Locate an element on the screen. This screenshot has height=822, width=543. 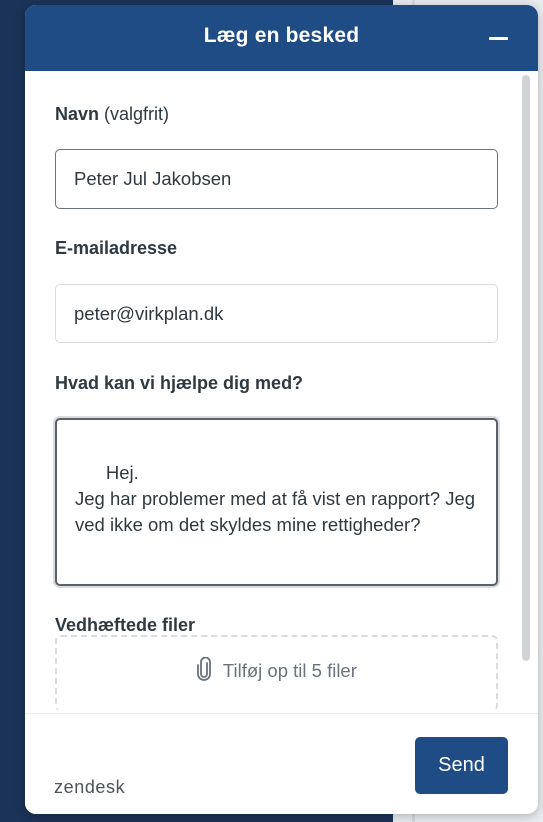
email-field-value: peter@virkplan.dk is located at coordinates (149, 313).